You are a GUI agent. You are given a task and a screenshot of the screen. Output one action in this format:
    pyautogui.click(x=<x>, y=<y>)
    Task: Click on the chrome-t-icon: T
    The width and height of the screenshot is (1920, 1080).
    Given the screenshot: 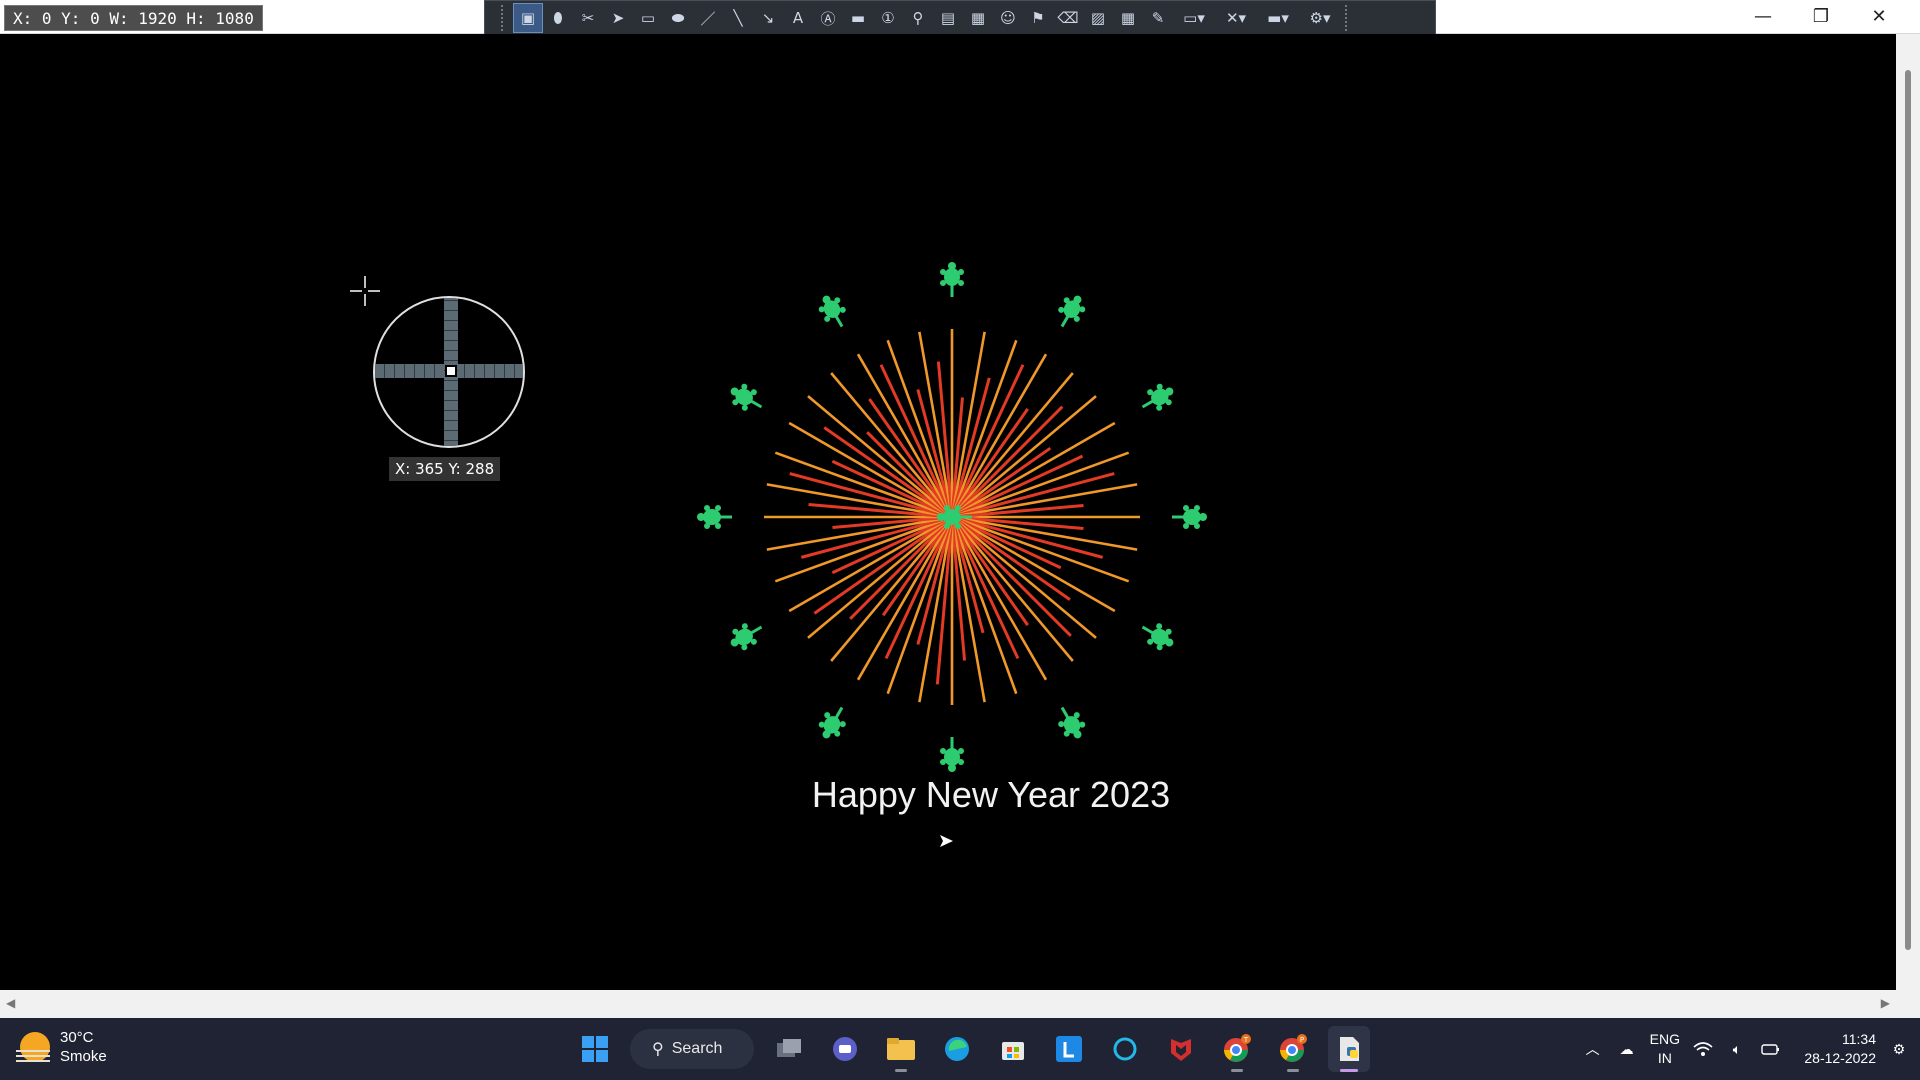 What is the action you would take?
    pyautogui.click(x=1237, y=1049)
    